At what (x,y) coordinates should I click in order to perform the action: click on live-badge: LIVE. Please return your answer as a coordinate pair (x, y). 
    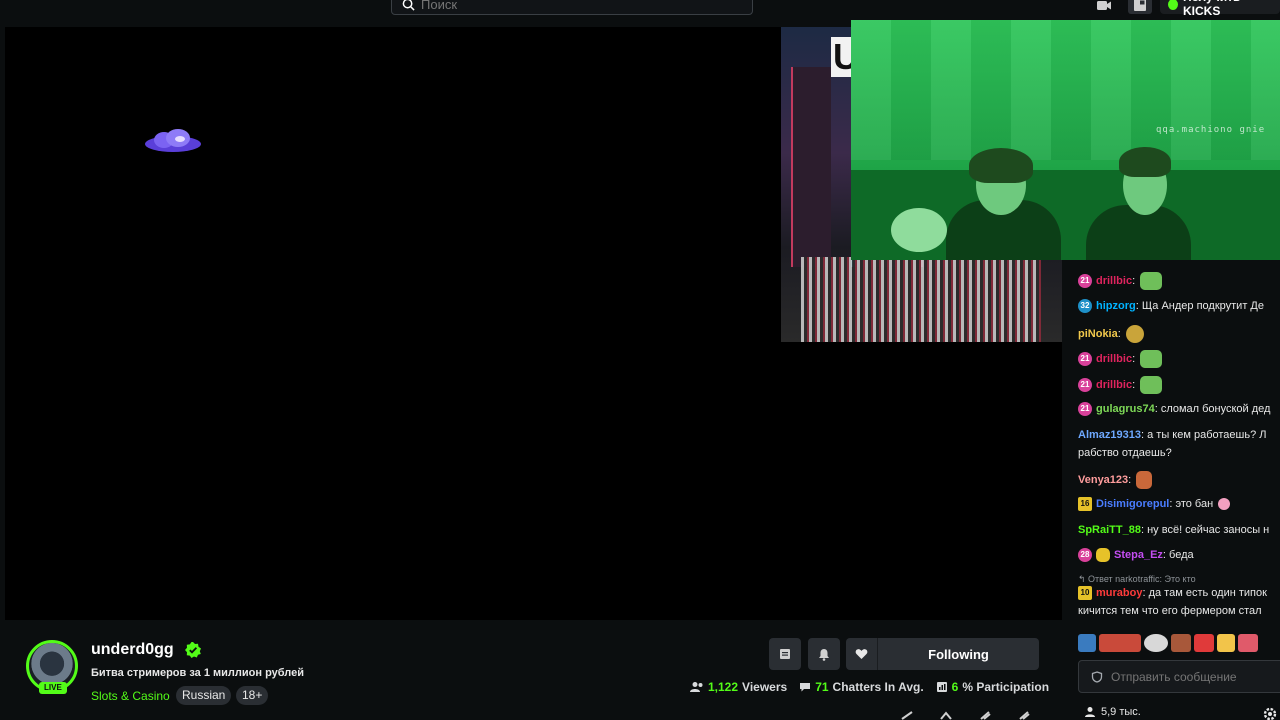
    Looking at the image, I should click on (53, 688).